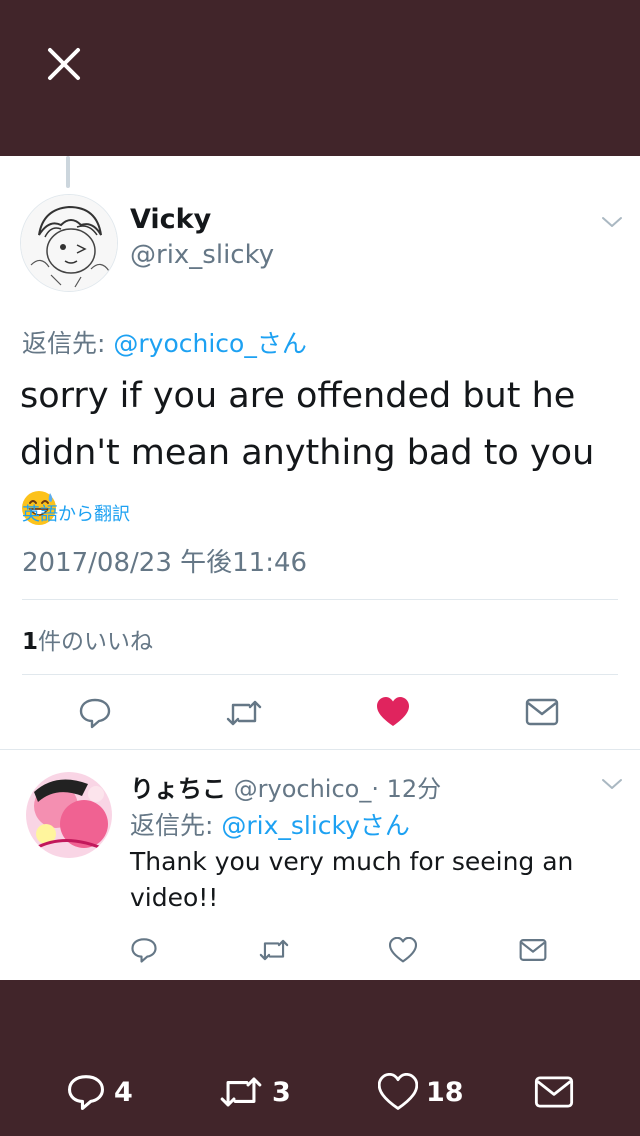 This screenshot has width=640, height=1136. What do you see at coordinates (281, 1092) in the screenshot?
I see `retweet-count: 3` at bounding box center [281, 1092].